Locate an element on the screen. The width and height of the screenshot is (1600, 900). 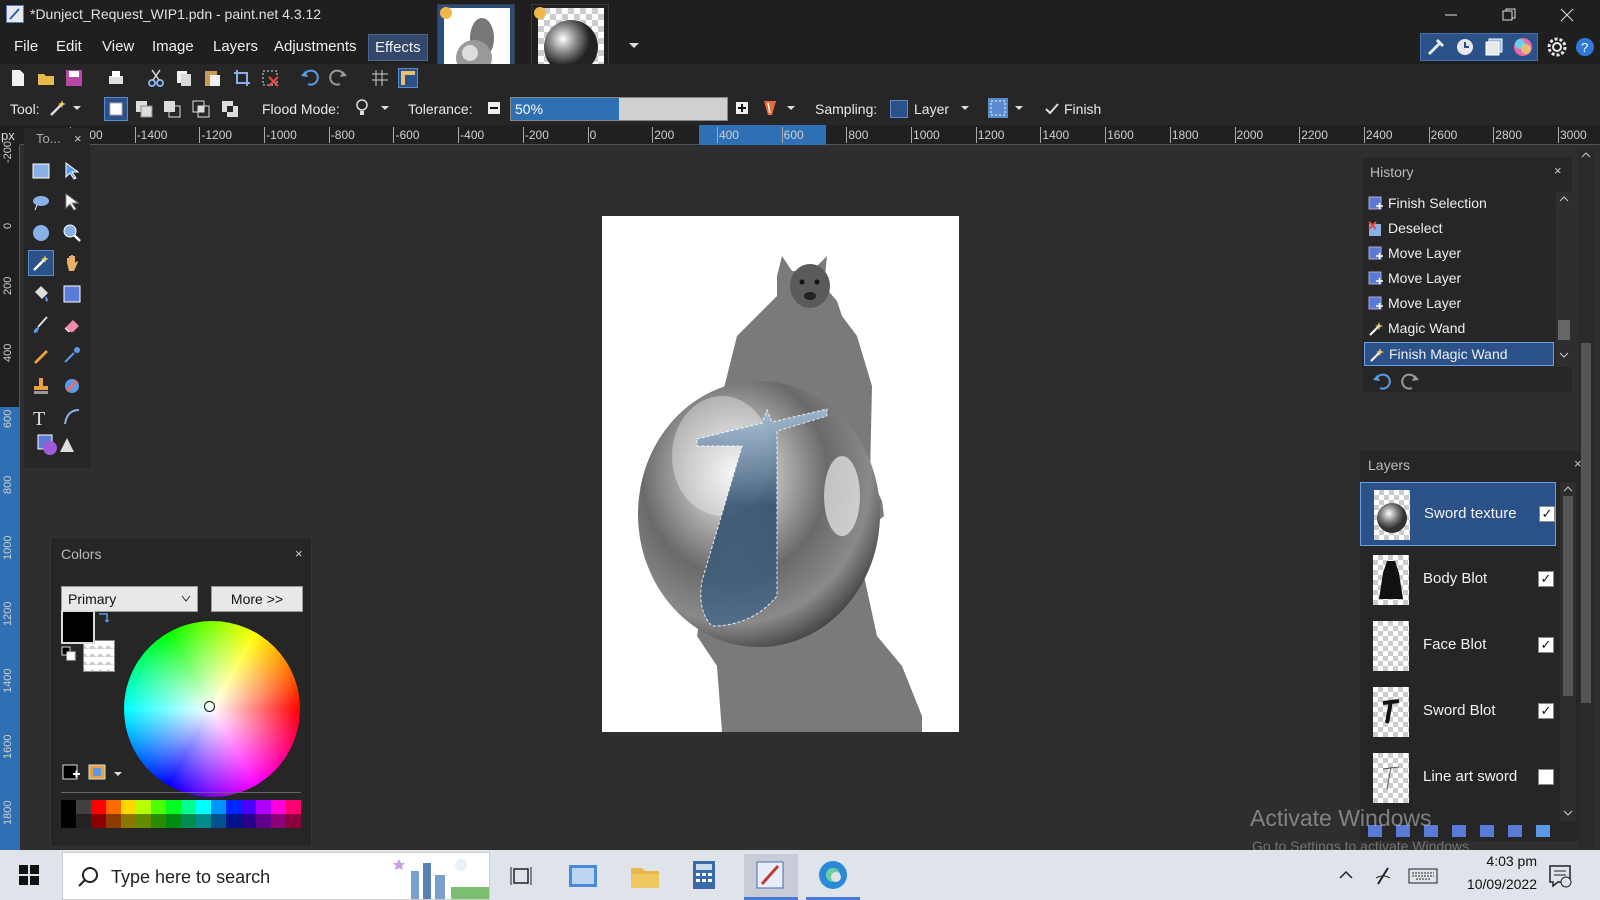
show-hidden-icons-chevron-up-icon is located at coordinates (1346, 875).